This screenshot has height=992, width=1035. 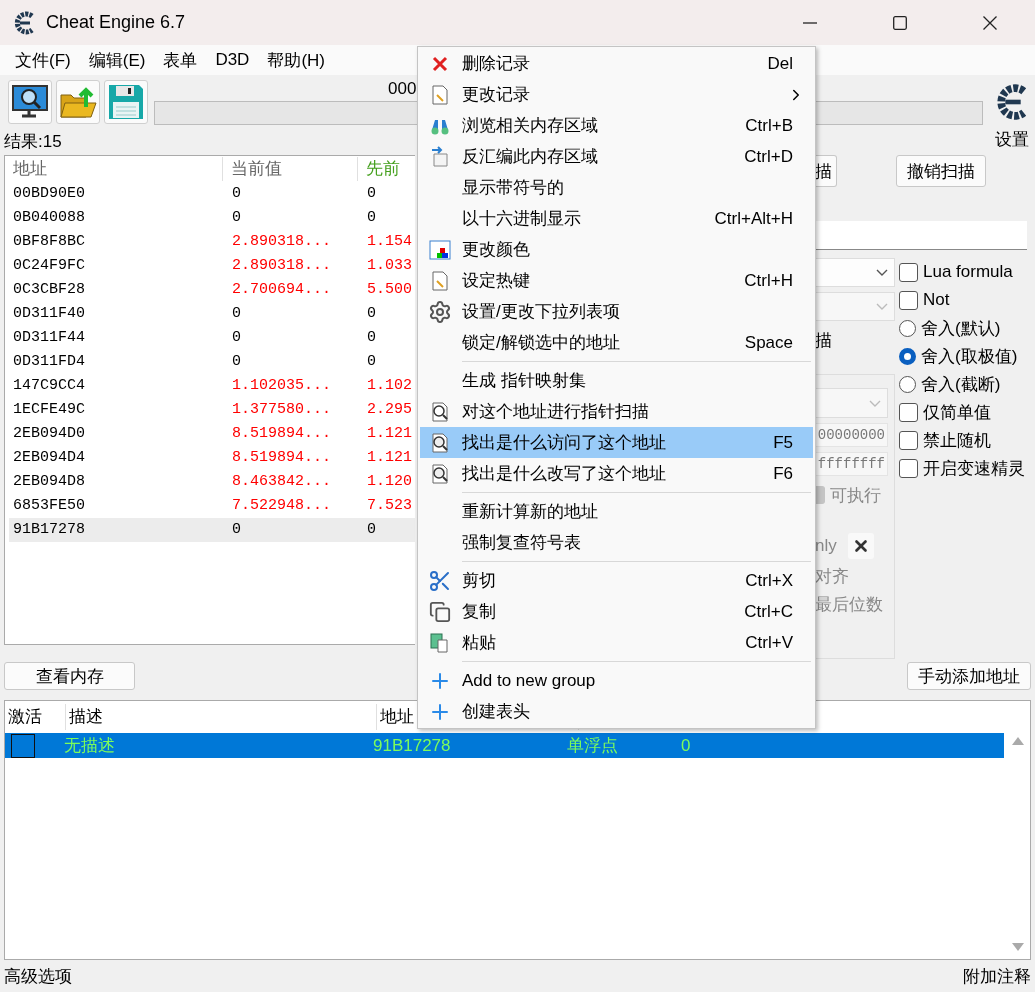 I want to click on readonly-label: nly, so click(x=826, y=546).